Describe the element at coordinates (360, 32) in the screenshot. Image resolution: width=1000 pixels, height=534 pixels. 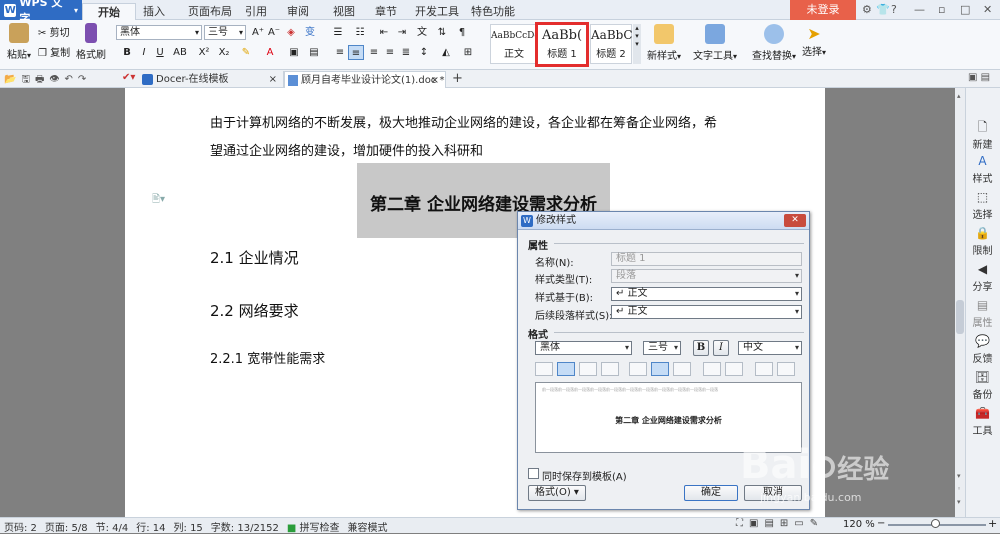
I see `numbering-icon: ☷` at that location.